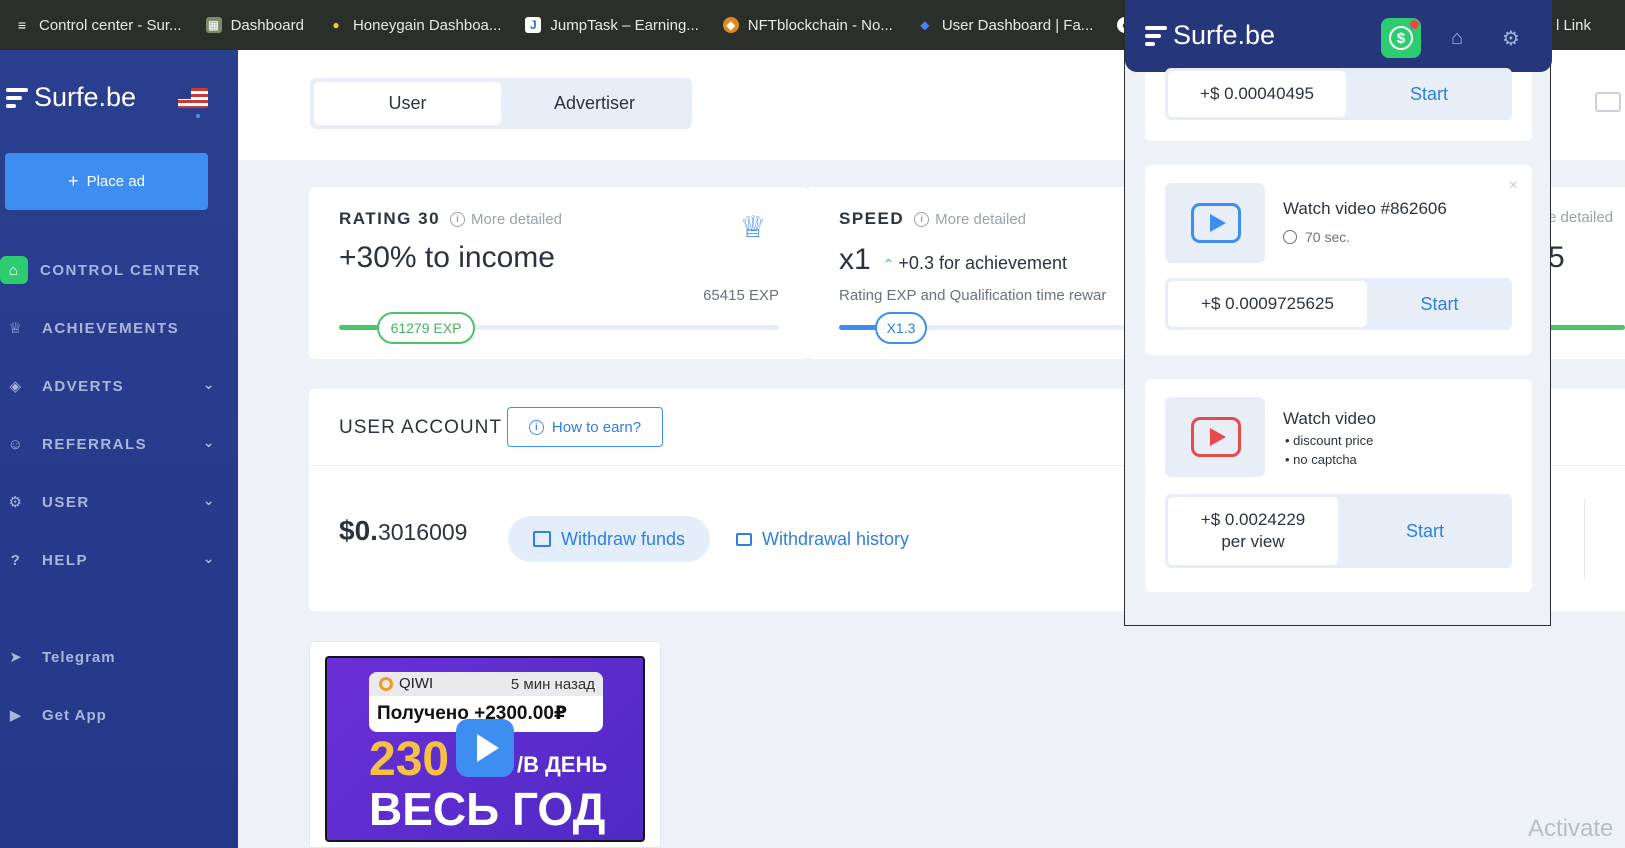 Image resolution: width=1625 pixels, height=848 pixels. What do you see at coordinates (901, 328) in the screenshot?
I see `speed-multiplier-pill: X1.3` at bounding box center [901, 328].